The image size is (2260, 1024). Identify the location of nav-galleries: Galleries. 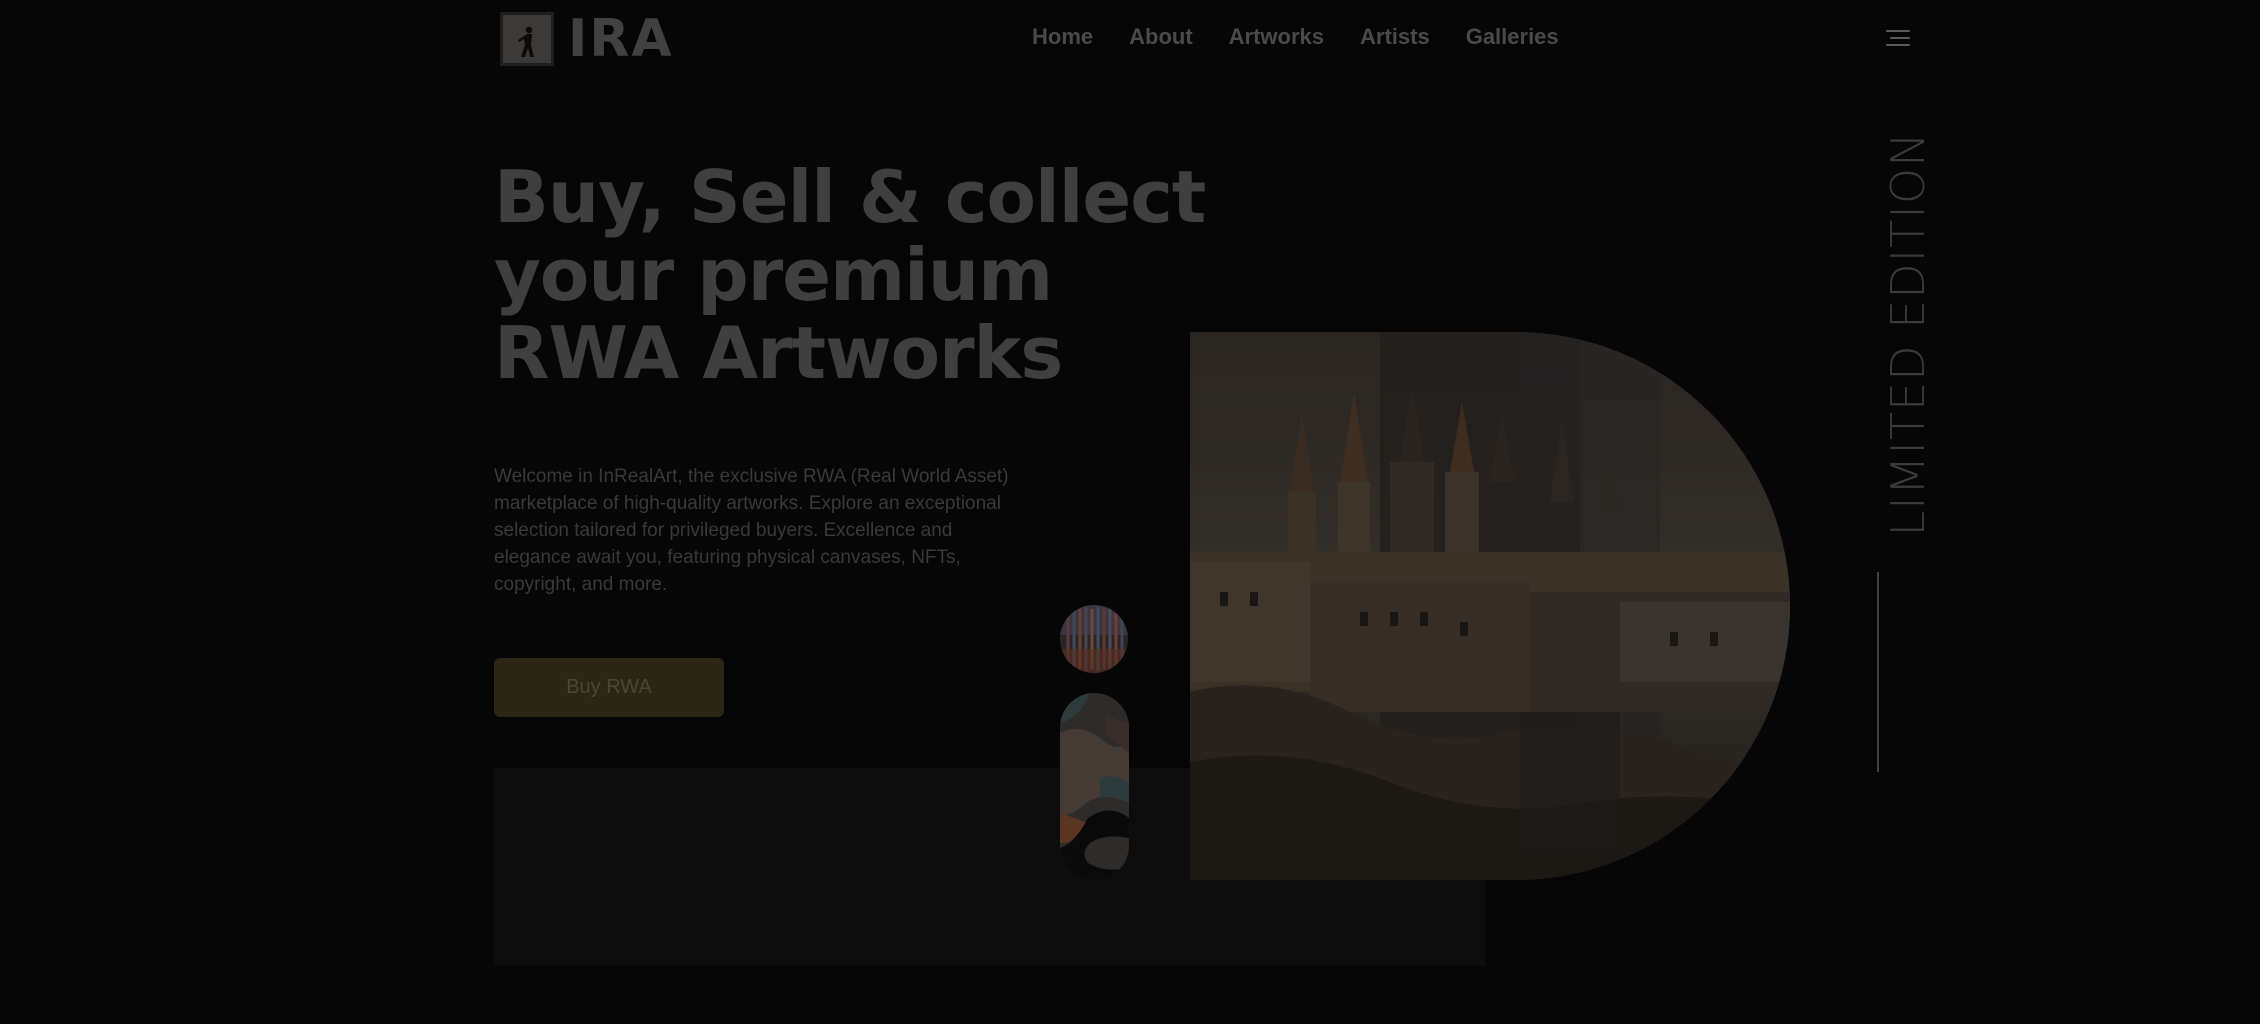
(1512, 37).